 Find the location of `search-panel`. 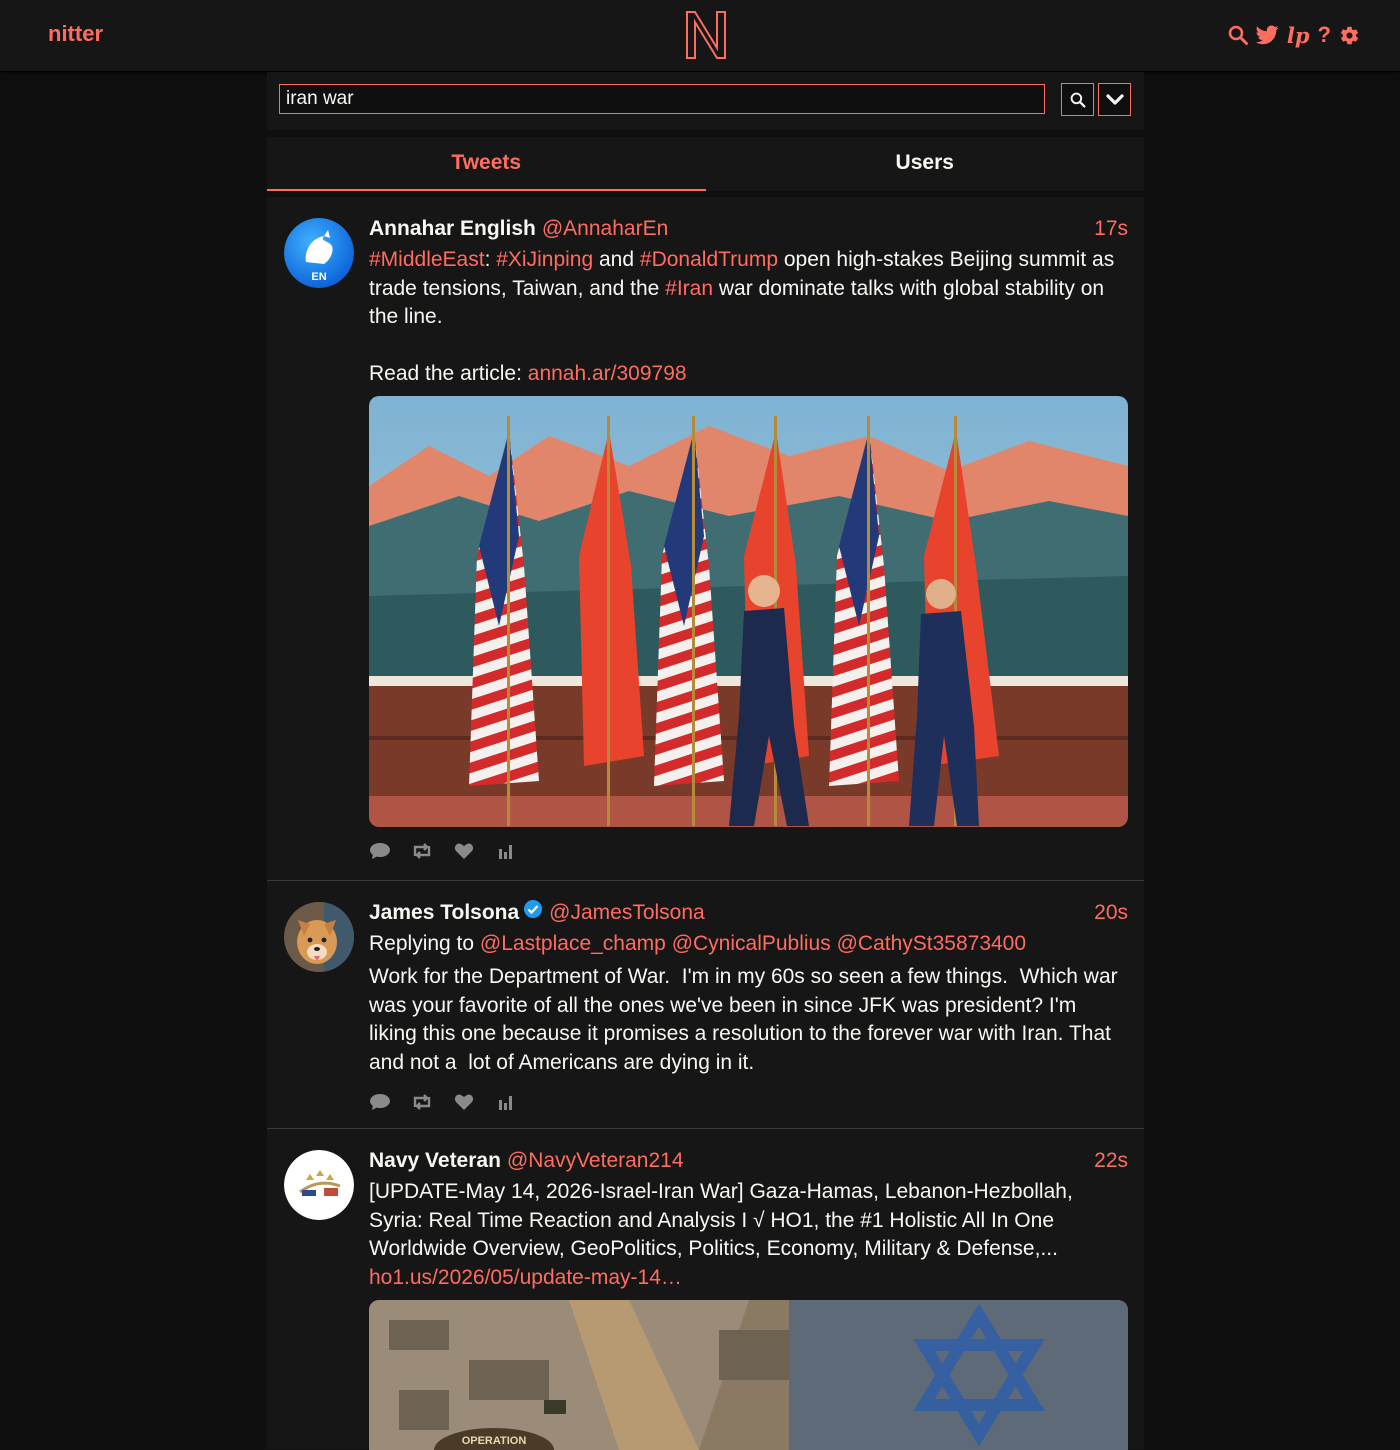

search-panel is located at coordinates (705, 101).